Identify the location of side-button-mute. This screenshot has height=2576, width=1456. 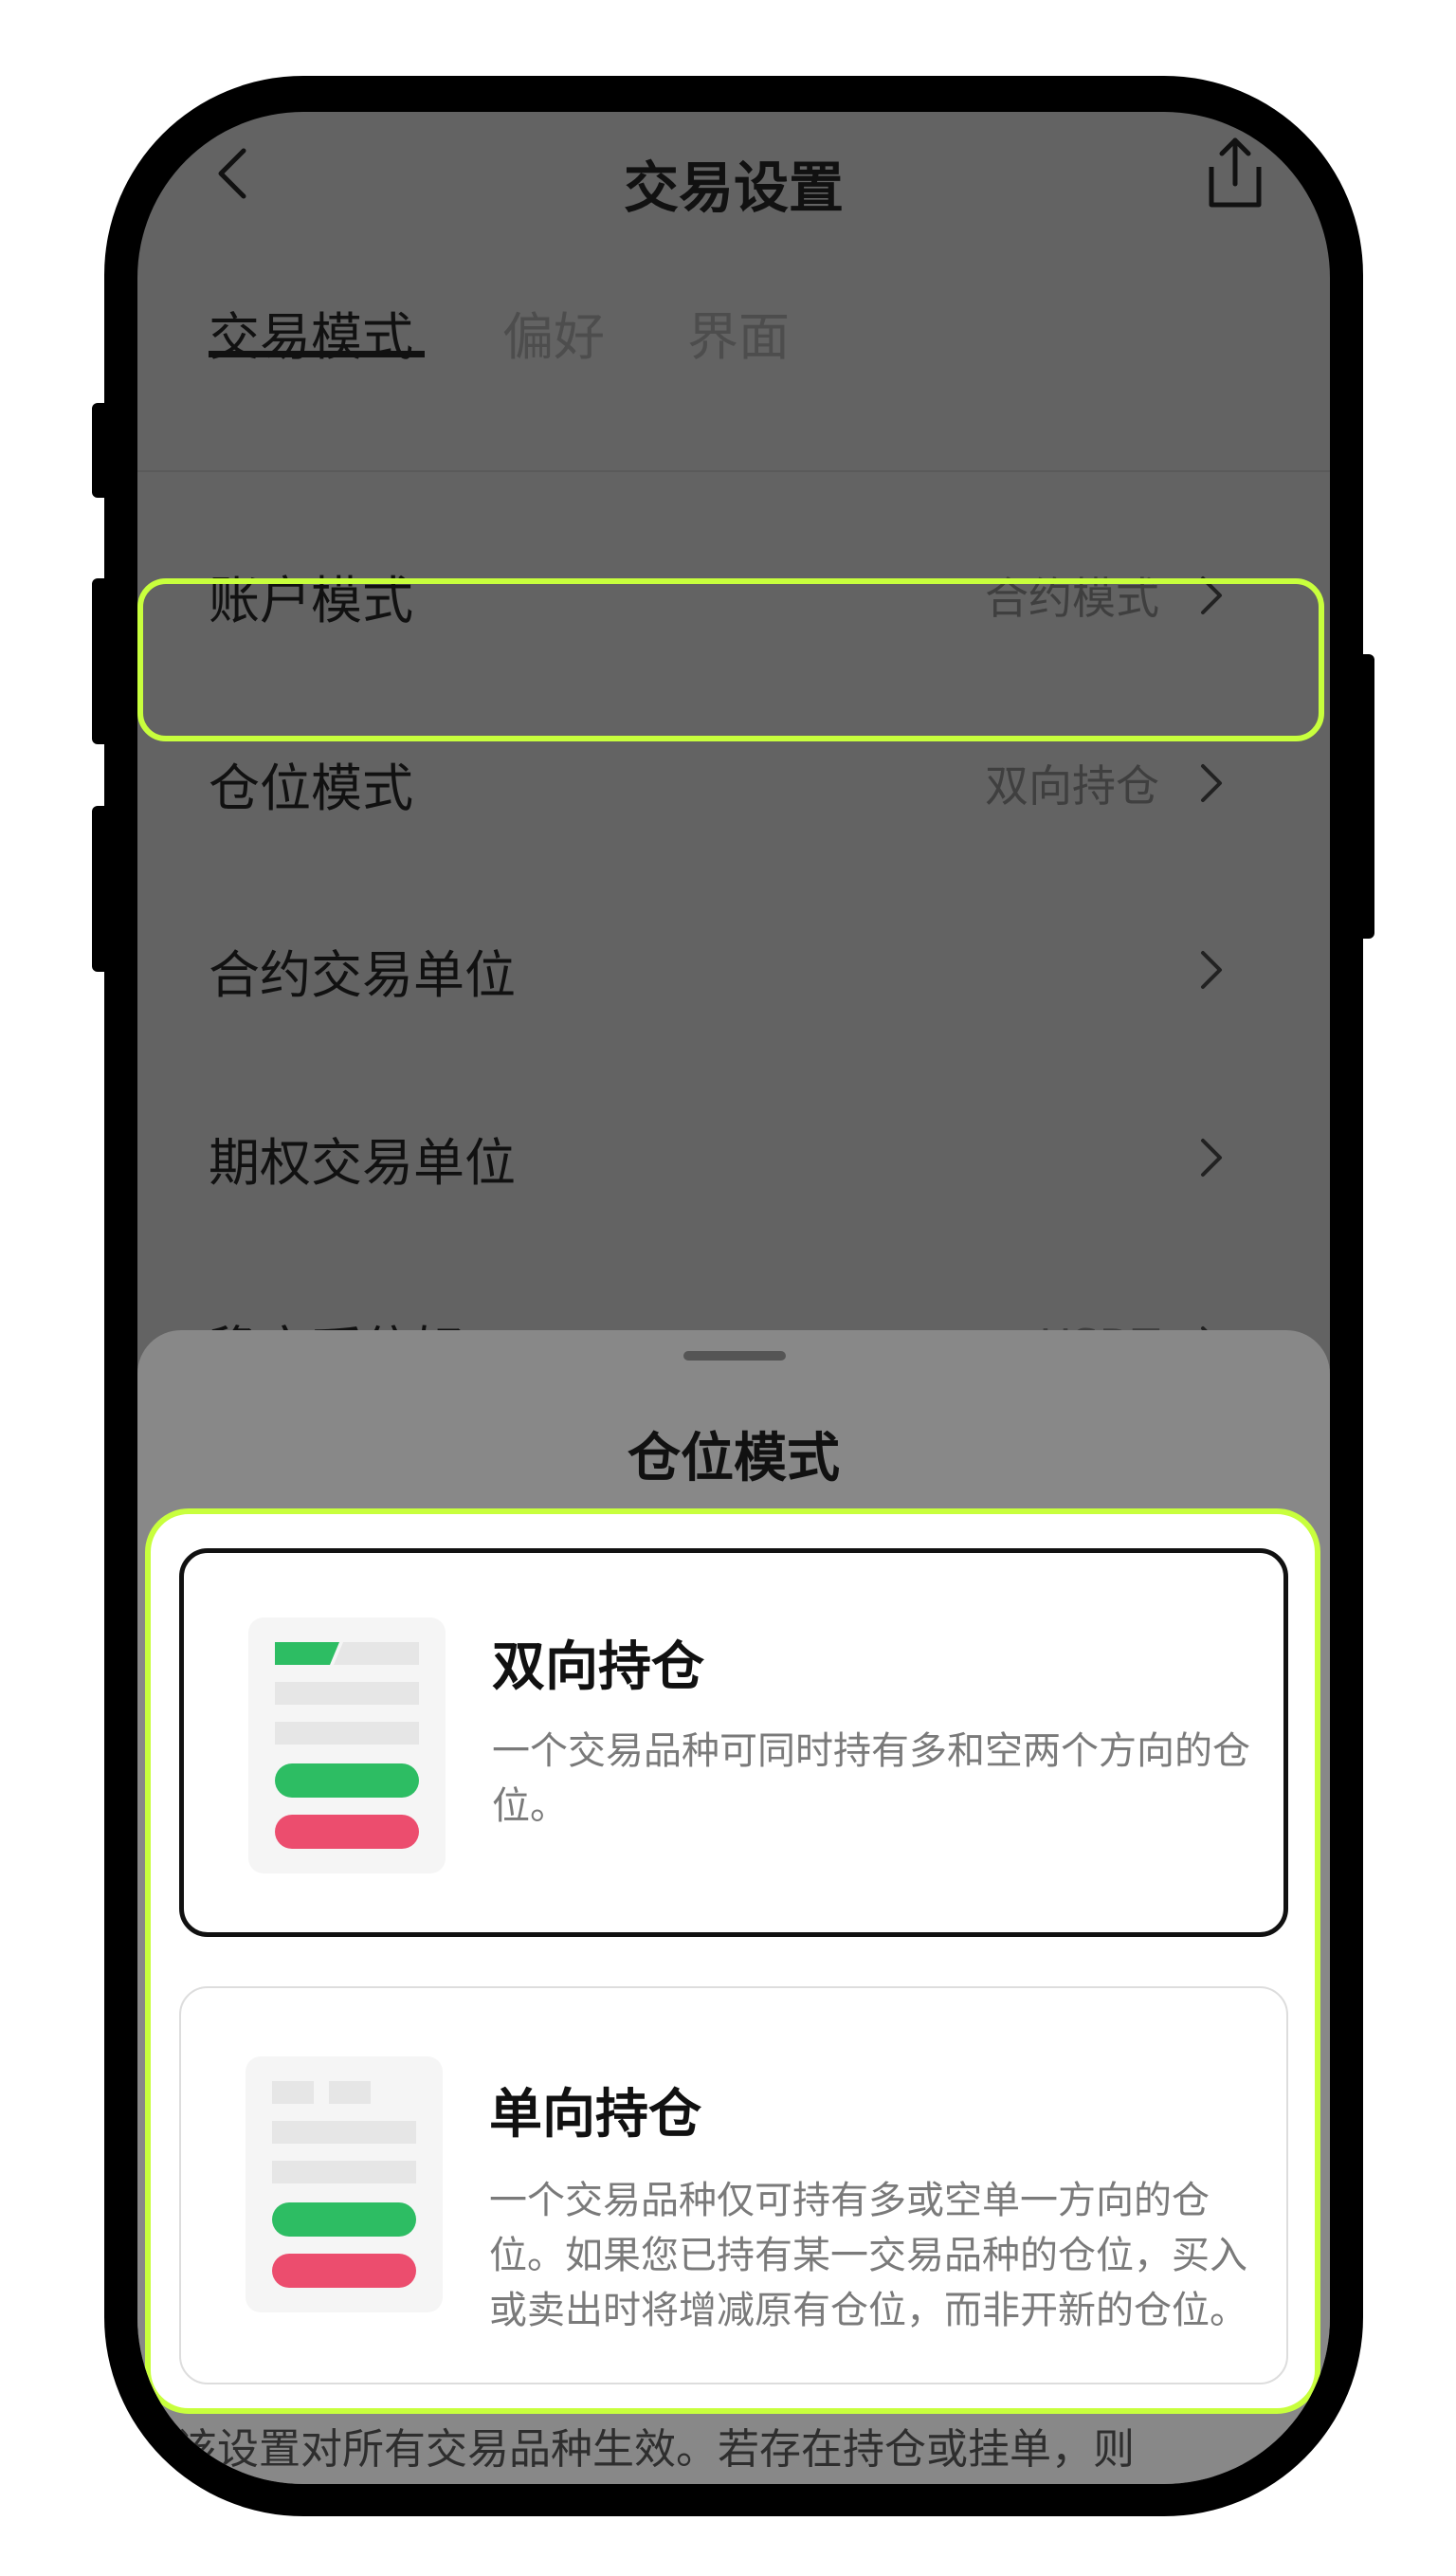
(101, 450).